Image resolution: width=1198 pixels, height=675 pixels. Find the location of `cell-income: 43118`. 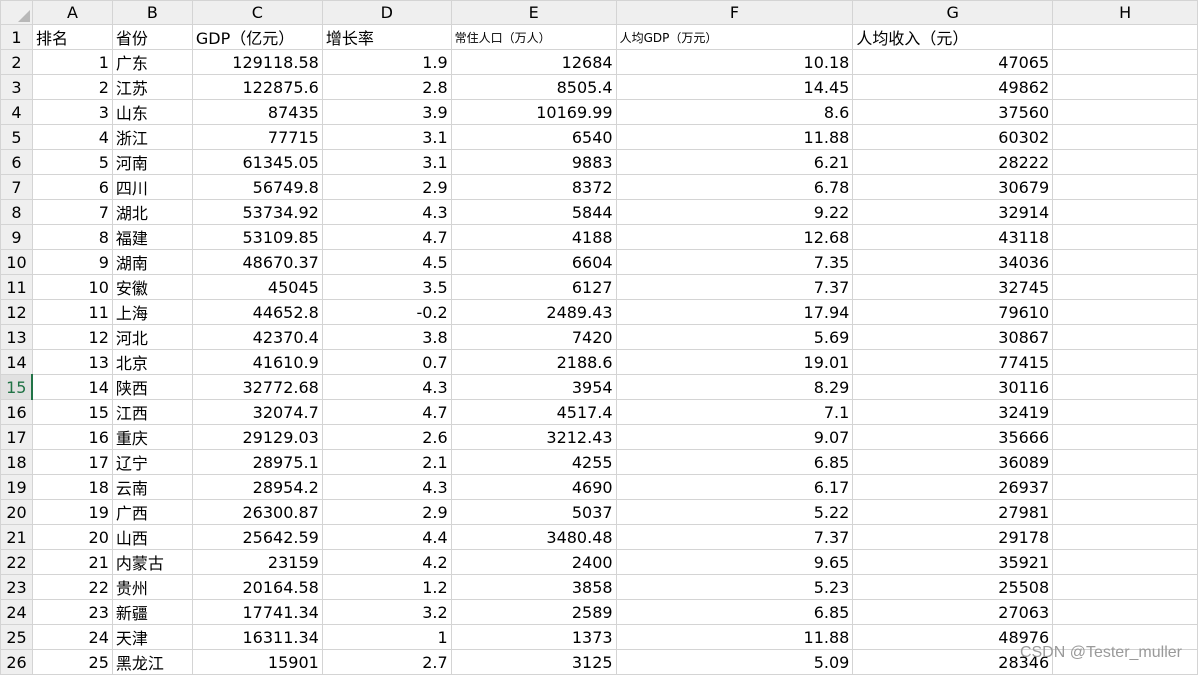

cell-income: 43118 is located at coordinates (953, 237).